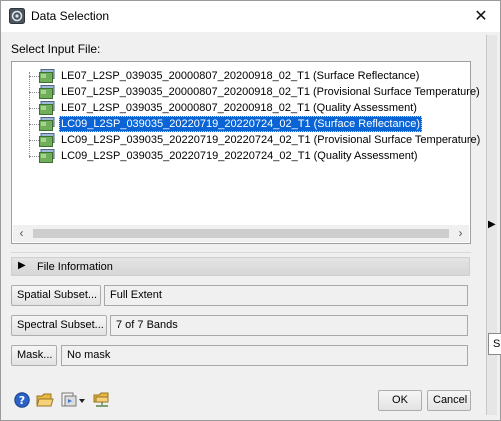 The width and height of the screenshot is (501, 421). Describe the element at coordinates (289, 325) in the screenshot. I see `spectral-subset-value: 7 of 7 Bands` at that location.